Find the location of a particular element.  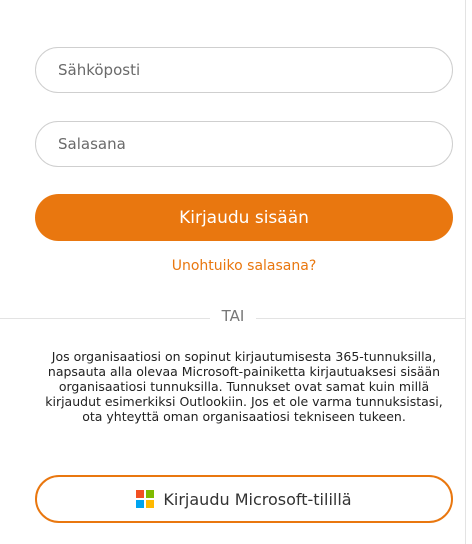

ms-logo-blue is located at coordinates (140, 504).